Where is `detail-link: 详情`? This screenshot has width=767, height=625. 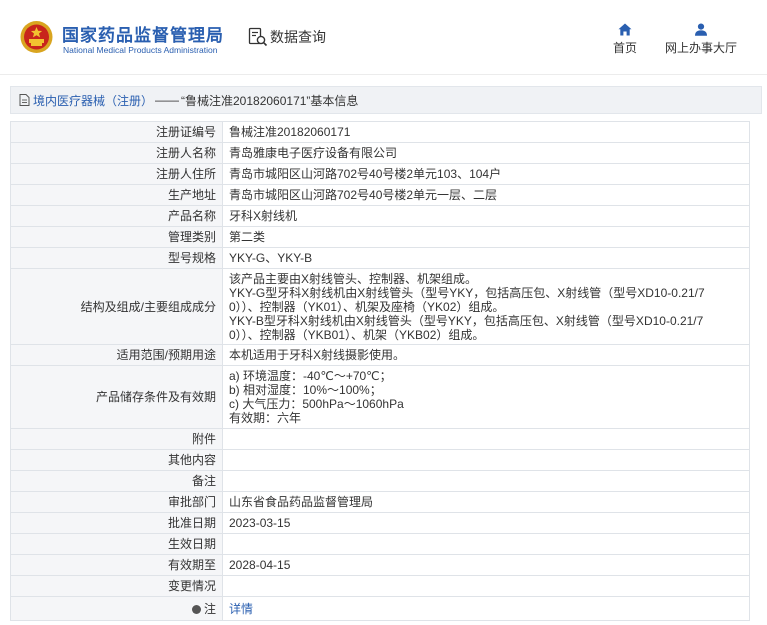
detail-link: 详情 is located at coordinates (241, 609).